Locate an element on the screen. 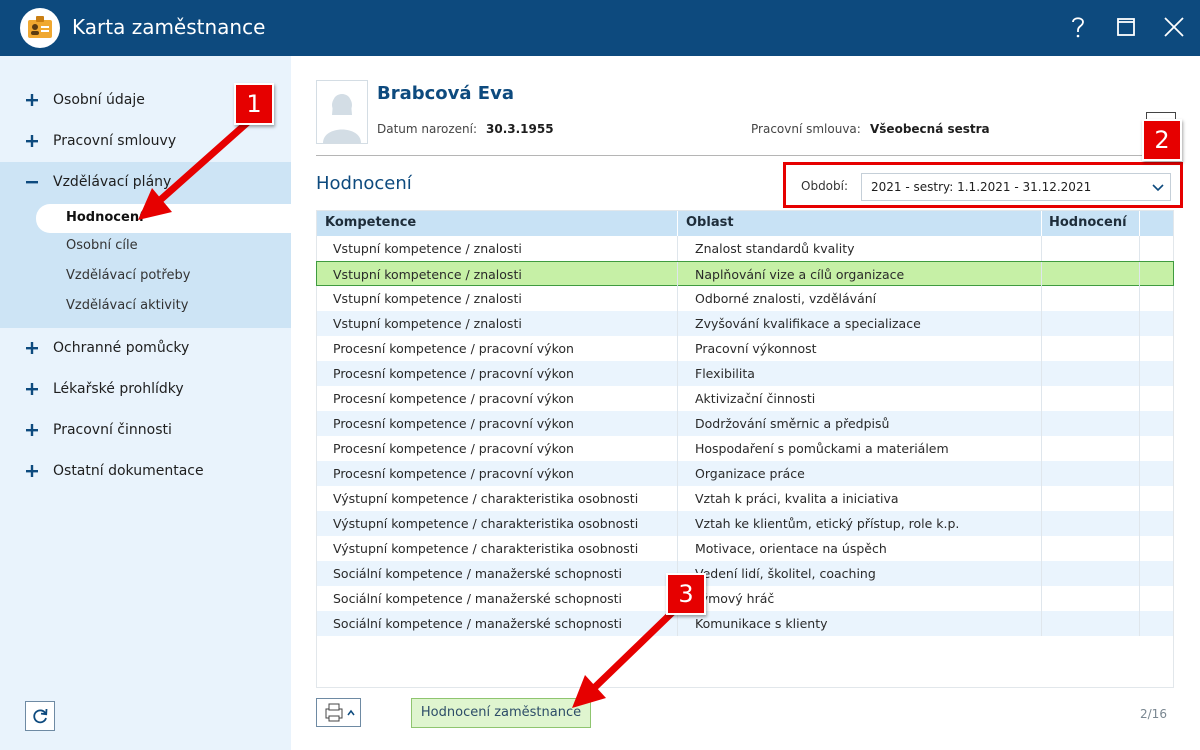 This screenshot has width=1200, height=750. annotation-badge-3: 3 is located at coordinates (686, 594).